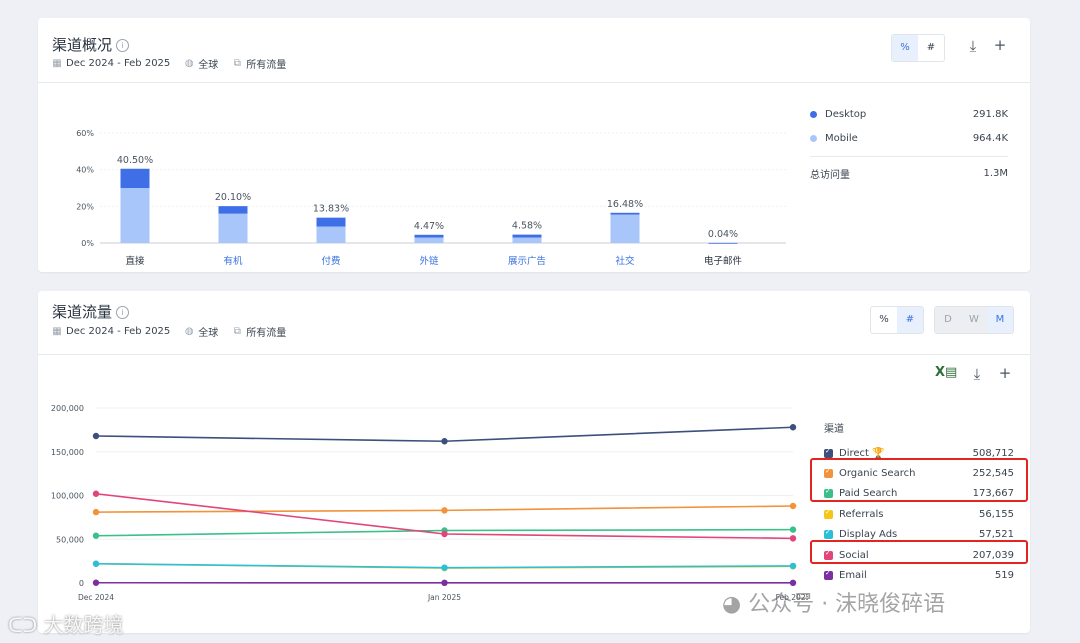  What do you see at coordinates (996, 535) in the screenshot?
I see `legend-display-value: 57,521` at bounding box center [996, 535].